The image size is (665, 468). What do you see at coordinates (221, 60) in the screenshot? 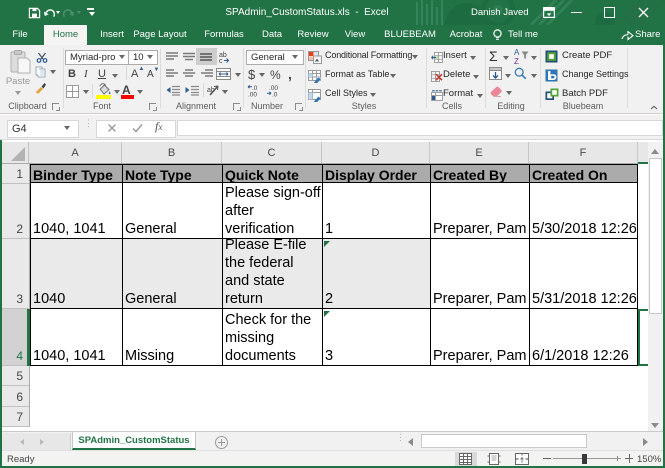
I see `svg-text: c` at bounding box center [221, 60].